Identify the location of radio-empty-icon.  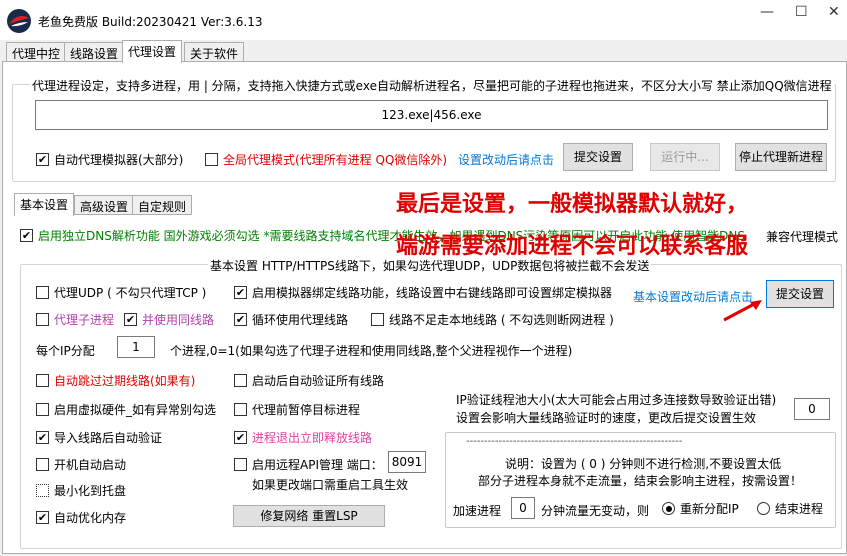
(763, 508).